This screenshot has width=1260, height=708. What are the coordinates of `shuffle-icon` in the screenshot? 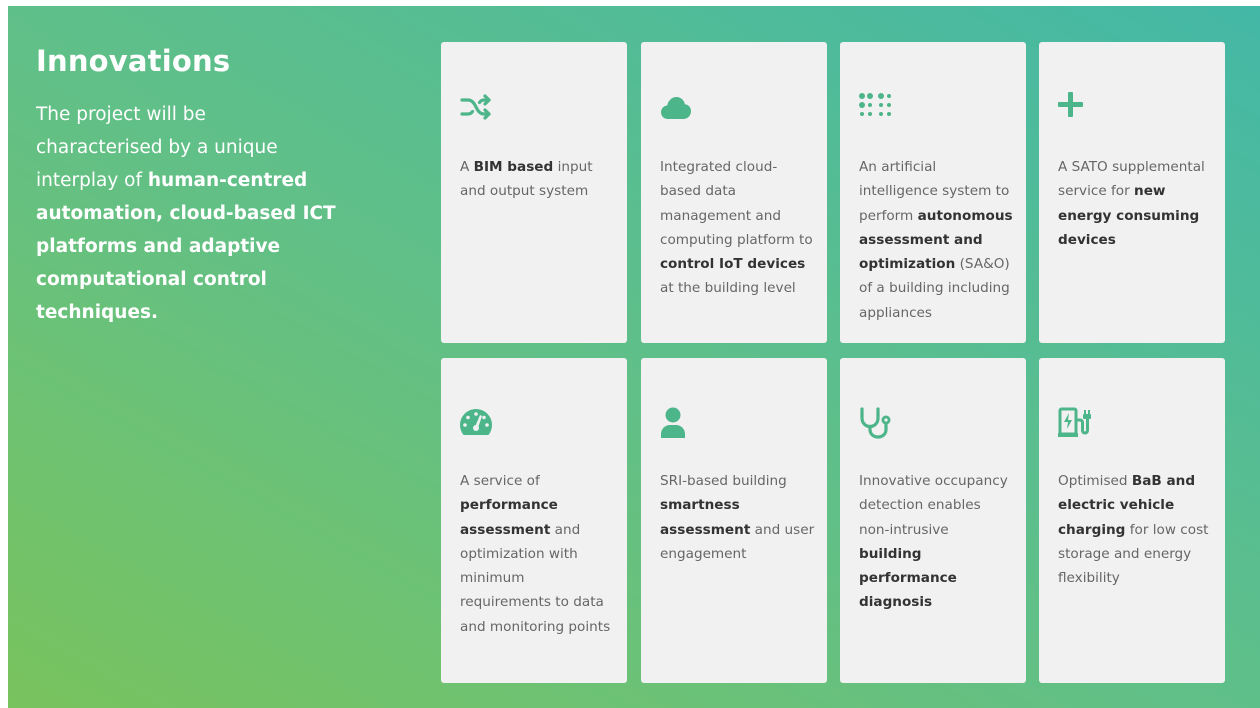 It's located at (476, 107).